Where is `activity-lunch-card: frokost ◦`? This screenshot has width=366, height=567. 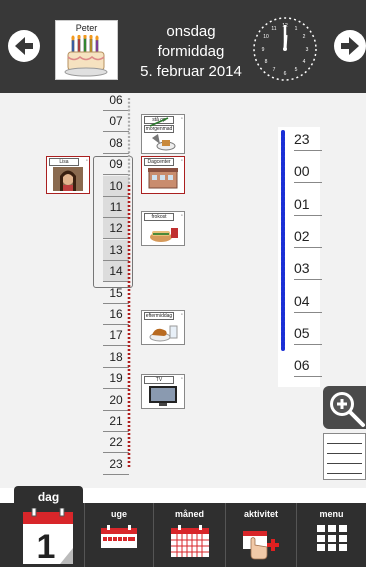
activity-lunch-card: frokost ◦ is located at coordinates (163, 228).